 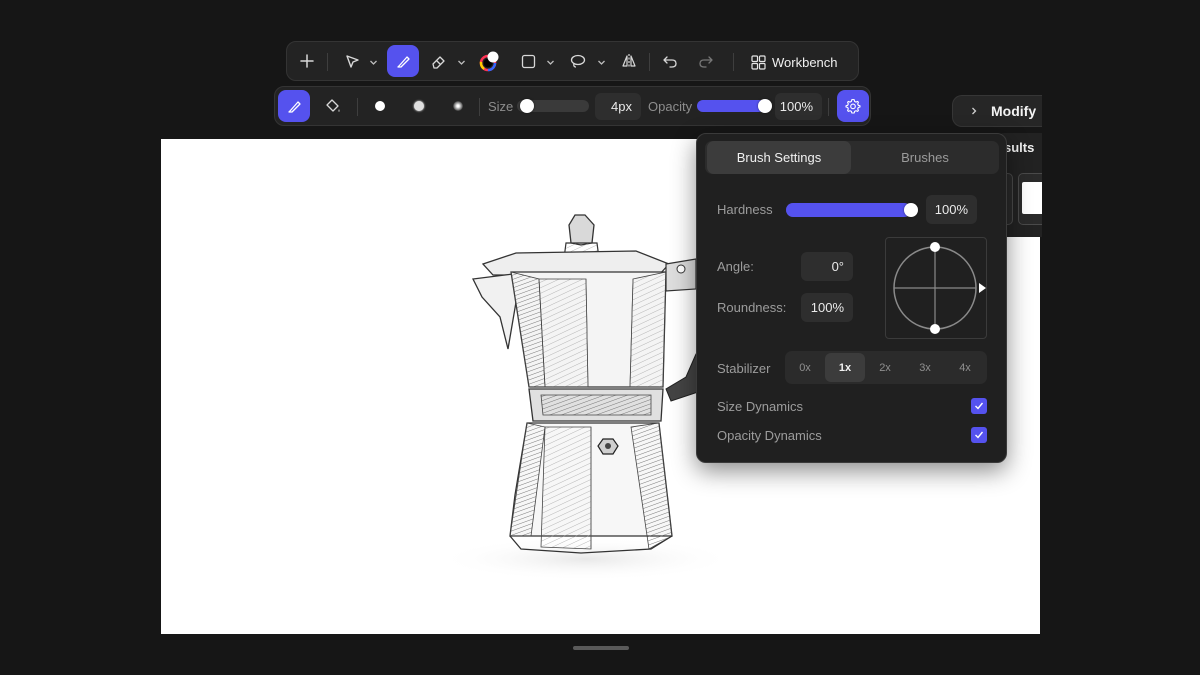 I want to click on stabilizer-option-4x: 4x, so click(x=965, y=367).